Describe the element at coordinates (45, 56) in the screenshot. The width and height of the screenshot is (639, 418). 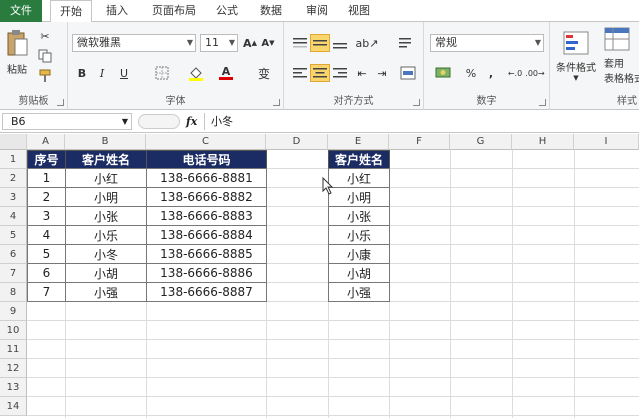
I see `copy-button` at that location.